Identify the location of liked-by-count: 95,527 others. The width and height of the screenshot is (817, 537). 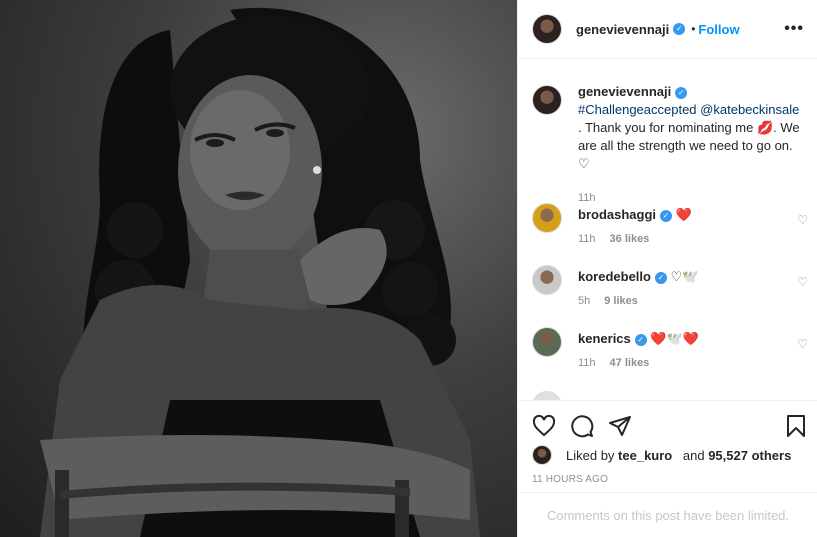
(749, 455).